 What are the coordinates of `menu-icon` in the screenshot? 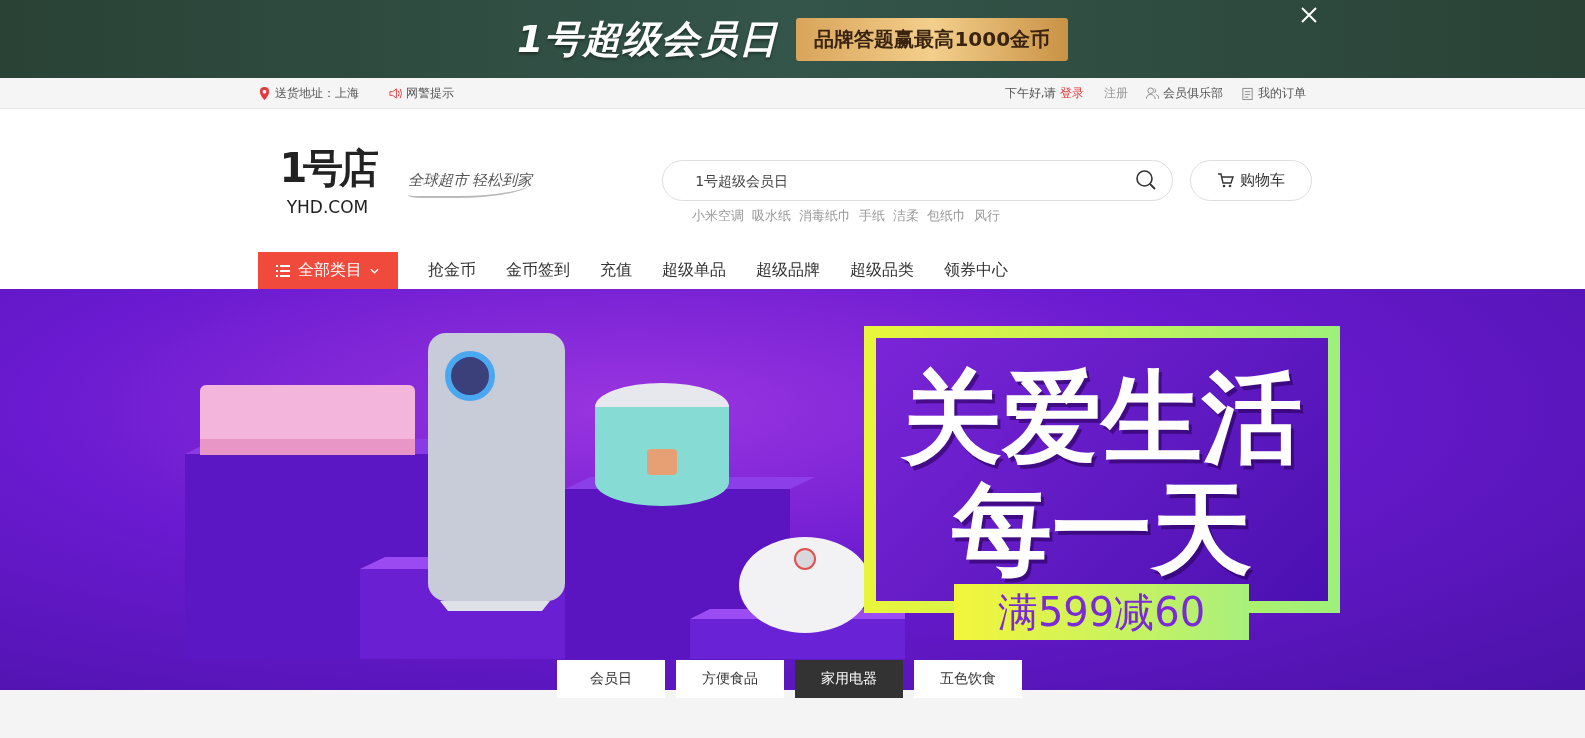 It's located at (283, 270).